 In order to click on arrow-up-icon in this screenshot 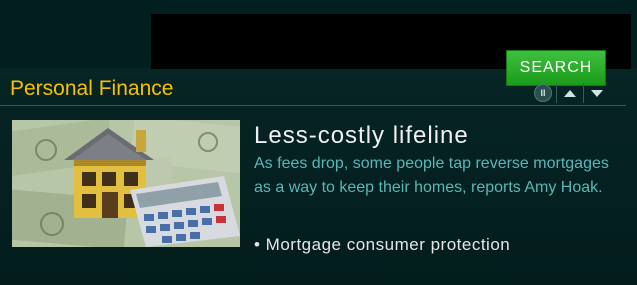, I will do `click(570, 93)`.